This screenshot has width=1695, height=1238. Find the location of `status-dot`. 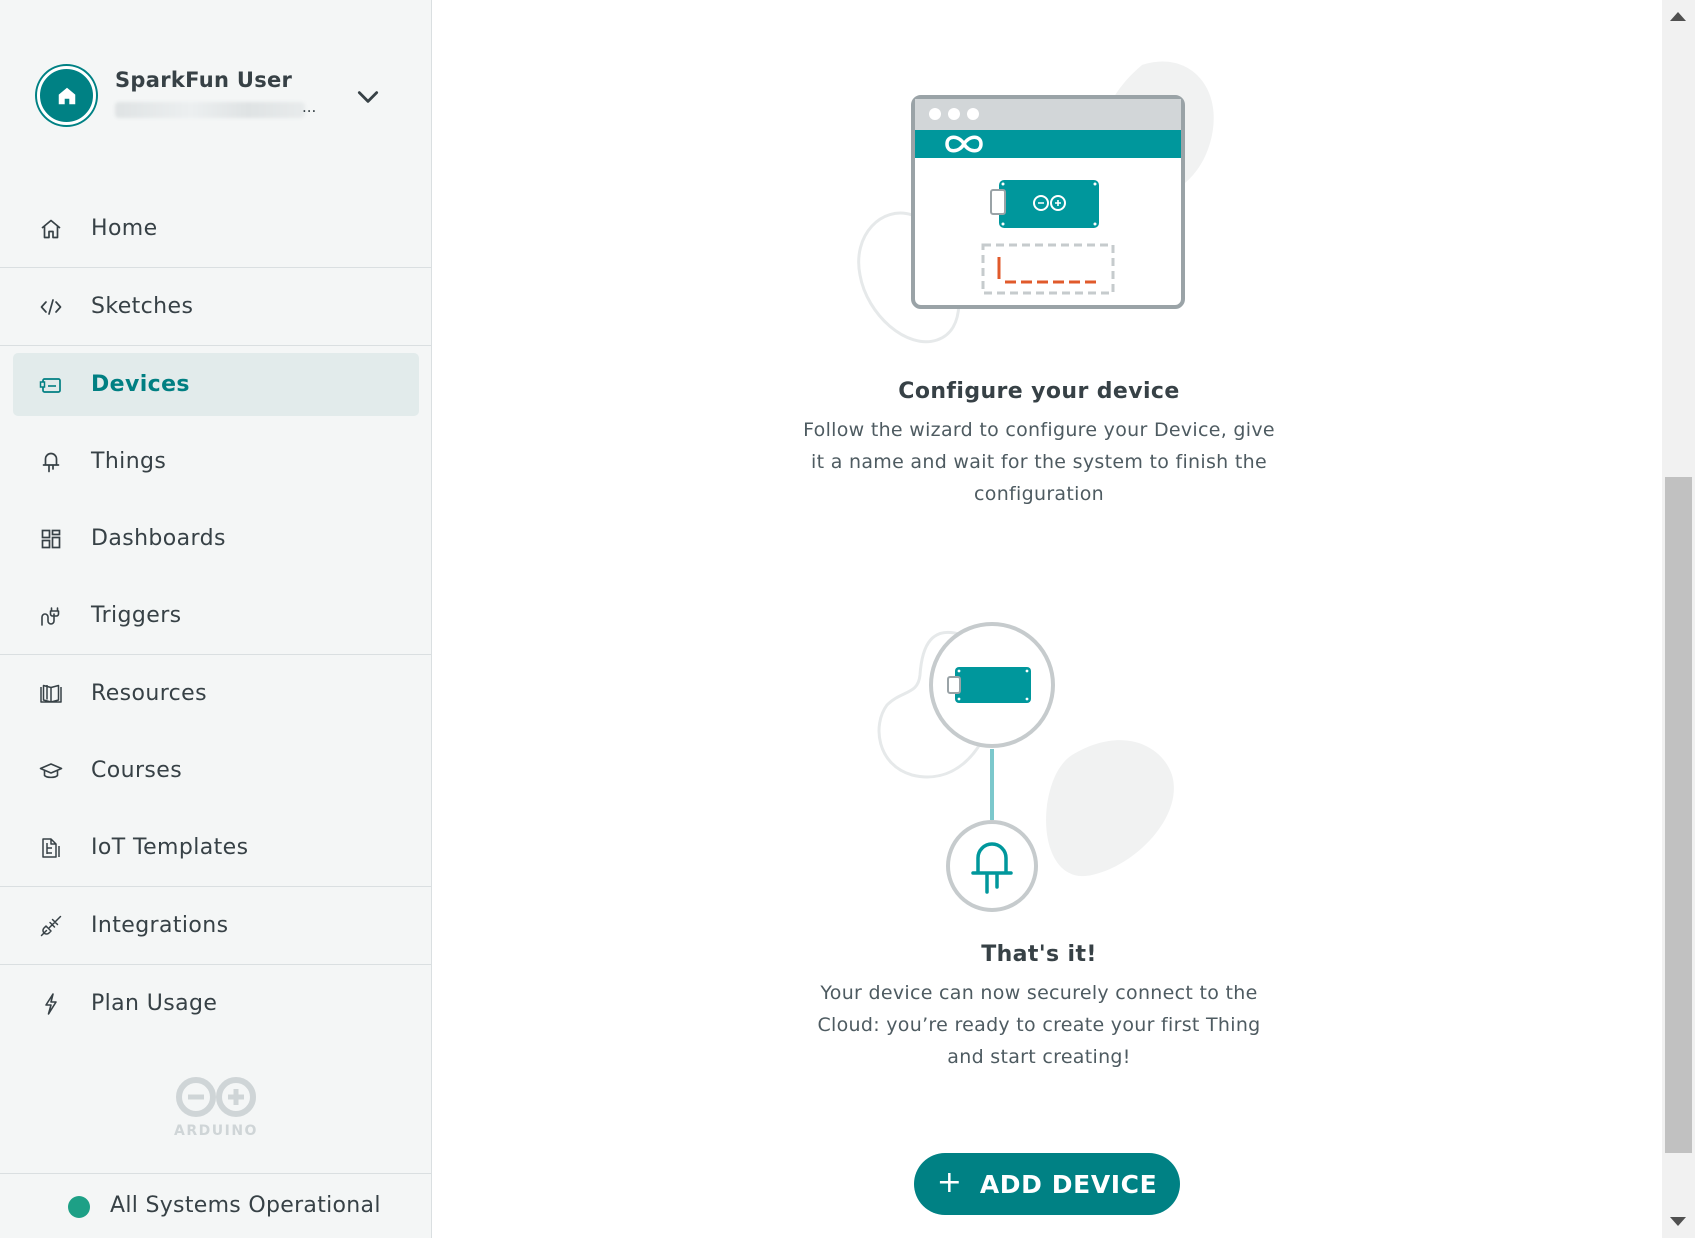

status-dot is located at coordinates (79, 1207).